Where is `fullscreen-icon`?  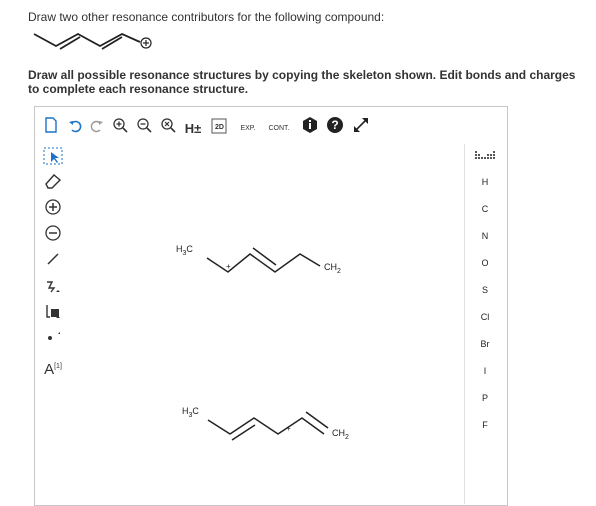 fullscreen-icon is located at coordinates (361, 129).